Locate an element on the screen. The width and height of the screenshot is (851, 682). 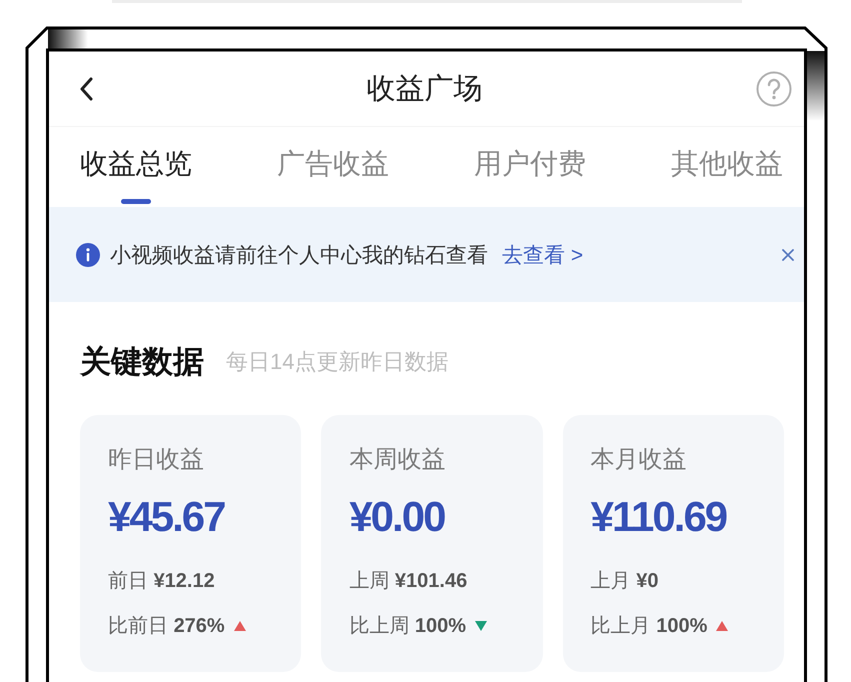
close-icon is located at coordinates (788, 255).